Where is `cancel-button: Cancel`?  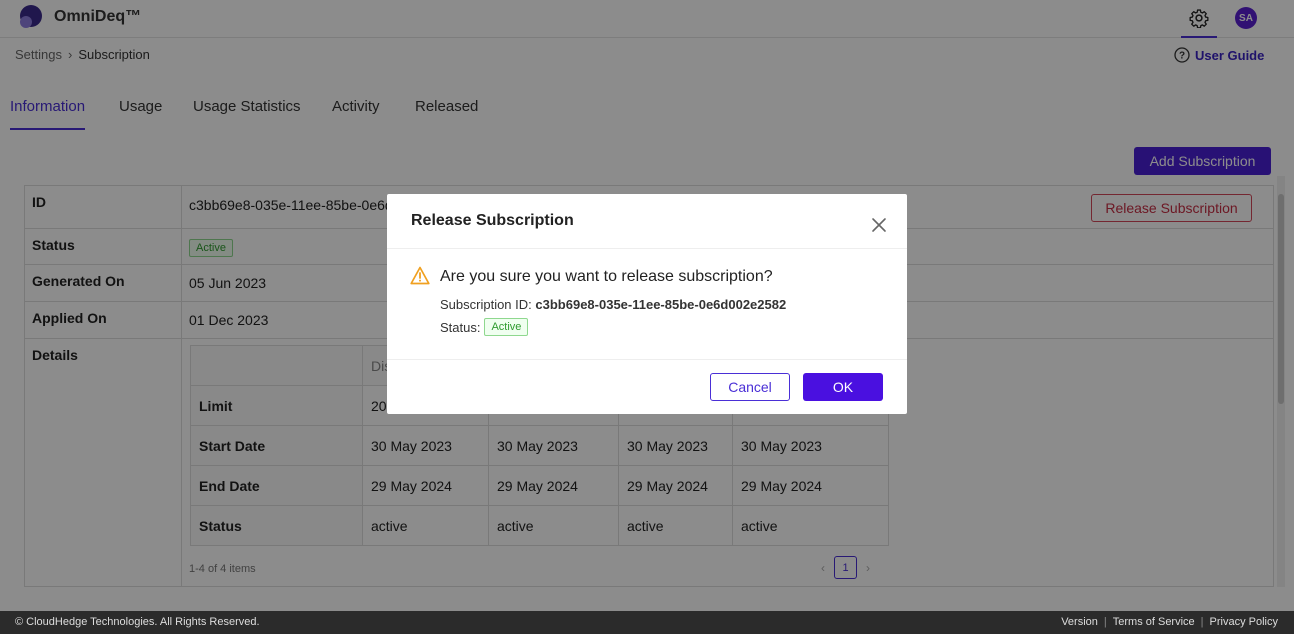 cancel-button: Cancel is located at coordinates (750, 387).